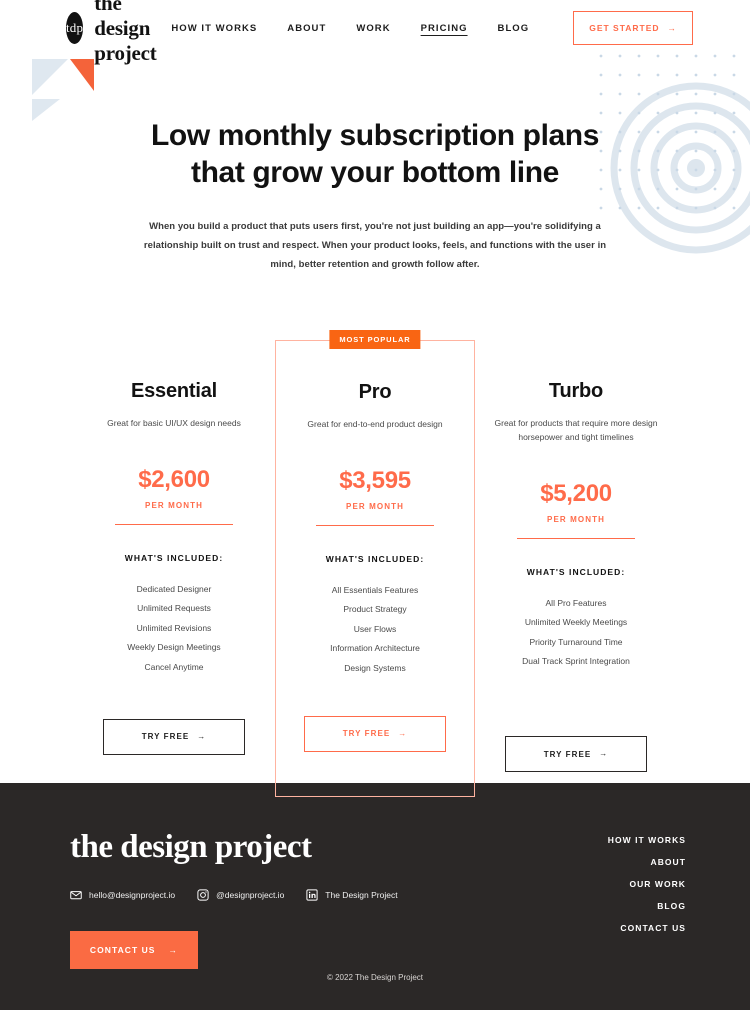 The height and width of the screenshot is (1010, 750). Describe the element at coordinates (624, 28) in the screenshot. I see `get-started-label: GET STARTED` at that location.